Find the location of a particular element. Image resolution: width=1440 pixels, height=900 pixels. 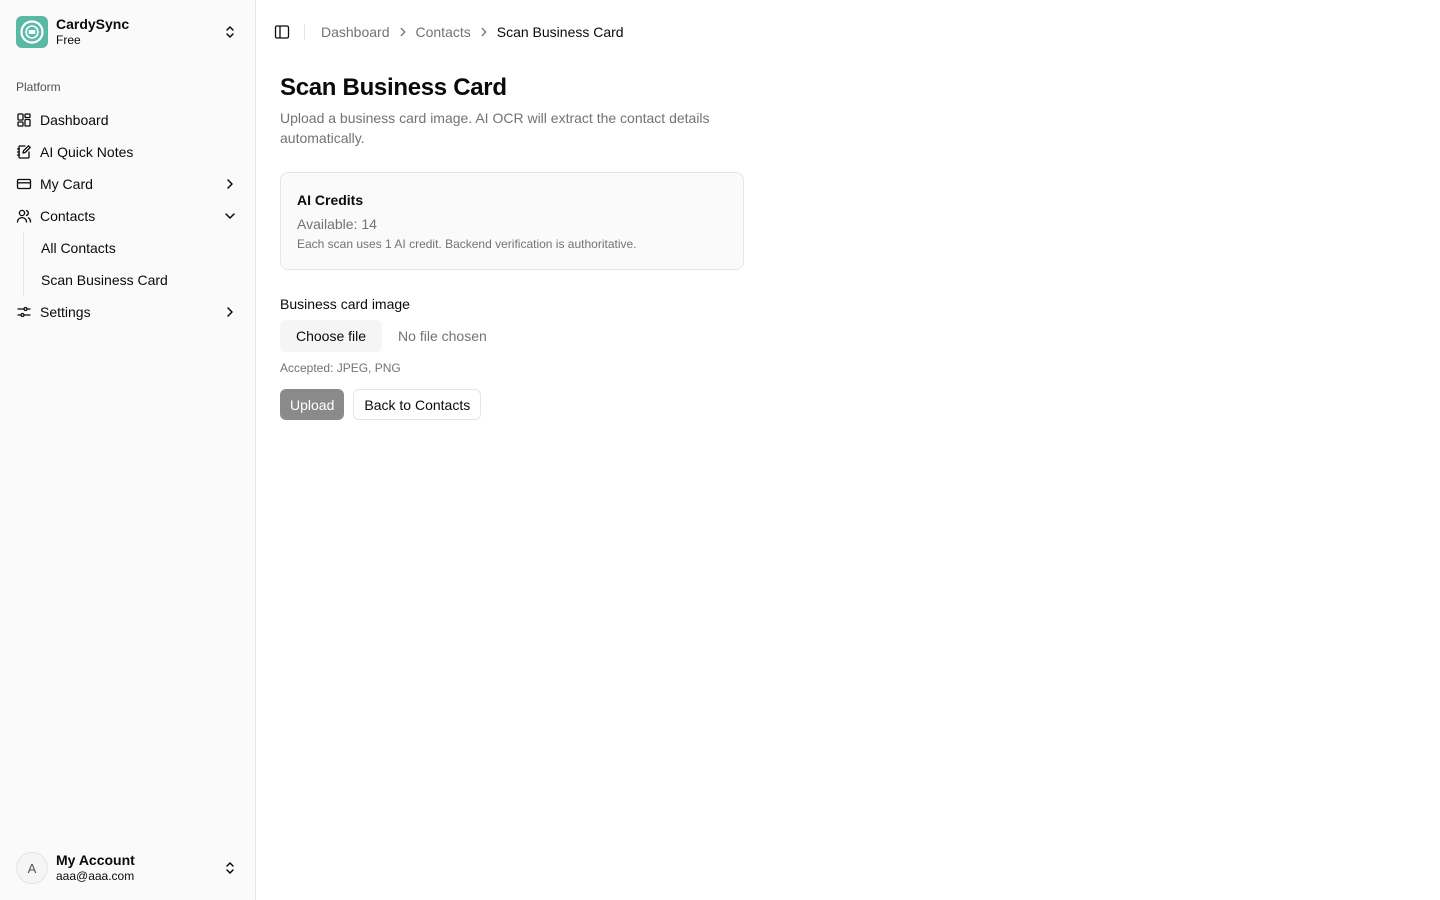

business-card-image-label: Business card image is located at coordinates (345, 304).